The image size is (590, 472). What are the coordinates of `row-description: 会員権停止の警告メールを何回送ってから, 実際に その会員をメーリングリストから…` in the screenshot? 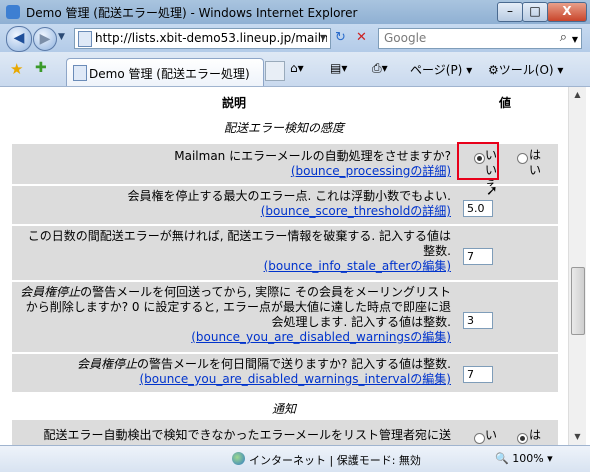 It's located at (235, 314).